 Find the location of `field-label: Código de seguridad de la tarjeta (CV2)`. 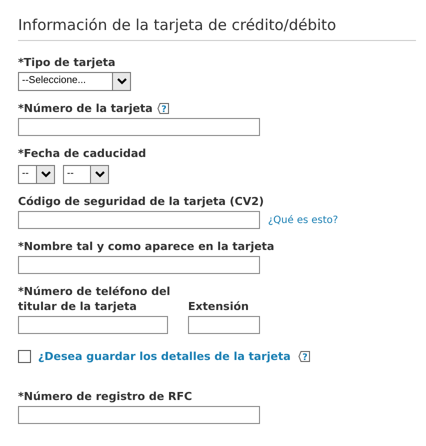

field-label: Código de seguridad de la tarjeta (CV2) is located at coordinates (141, 201).